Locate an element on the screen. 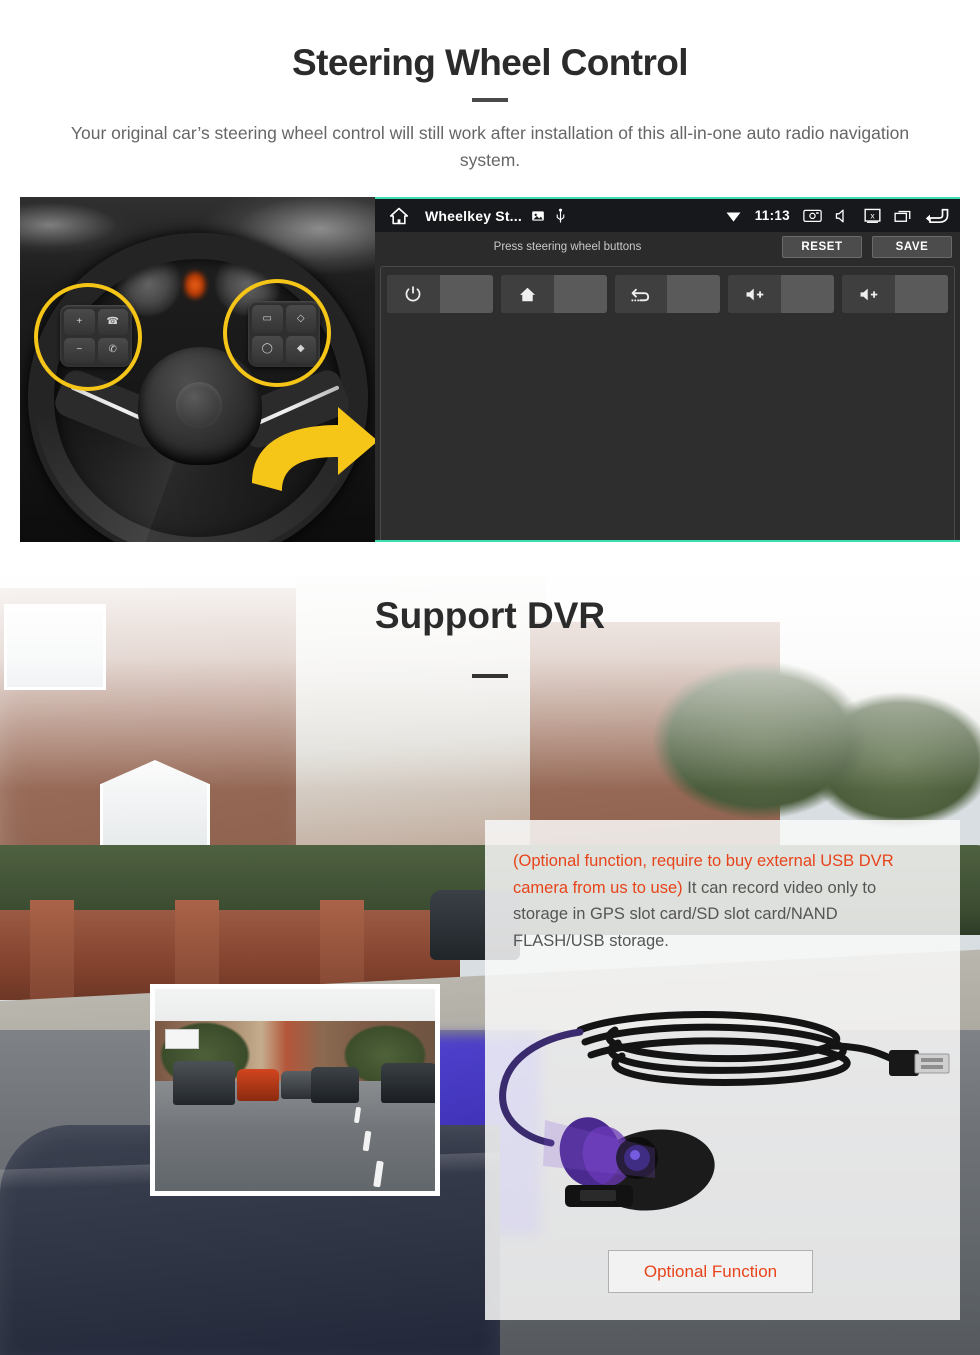 The height and width of the screenshot is (1355, 980). dashcam-preview-inset is located at coordinates (295, 1090).